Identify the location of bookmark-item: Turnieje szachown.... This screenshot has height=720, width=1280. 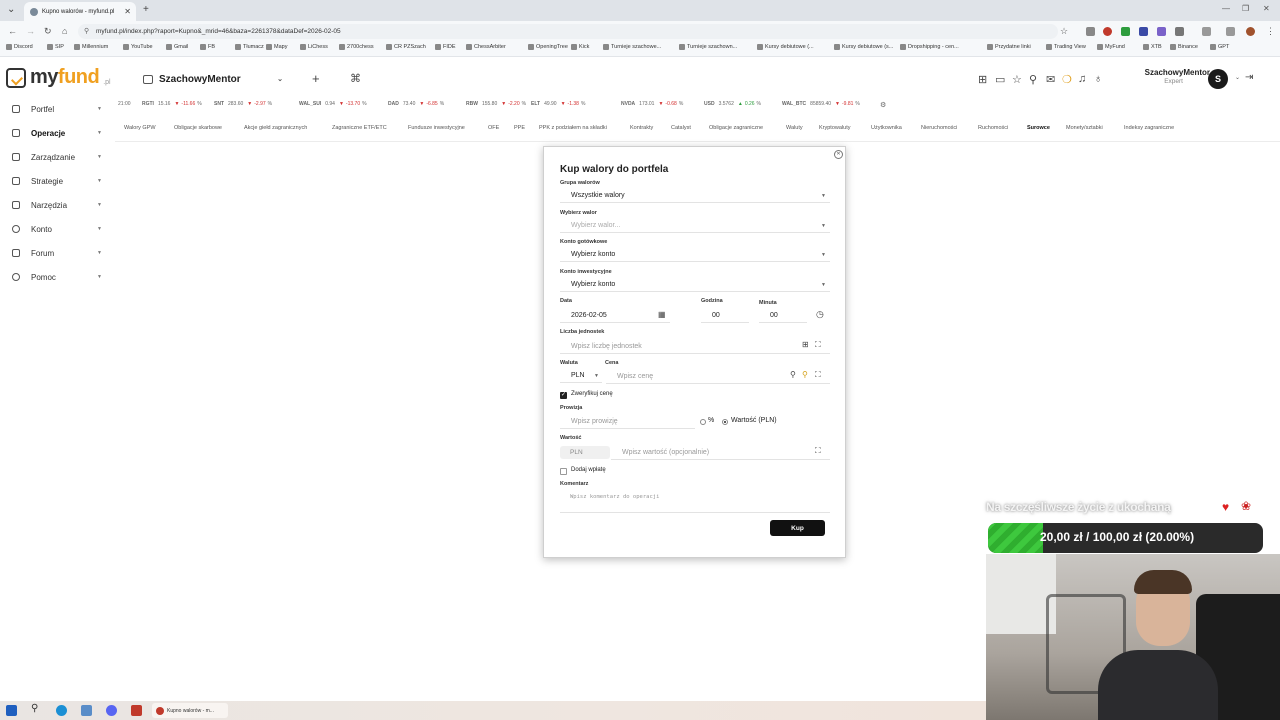
(708, 47).